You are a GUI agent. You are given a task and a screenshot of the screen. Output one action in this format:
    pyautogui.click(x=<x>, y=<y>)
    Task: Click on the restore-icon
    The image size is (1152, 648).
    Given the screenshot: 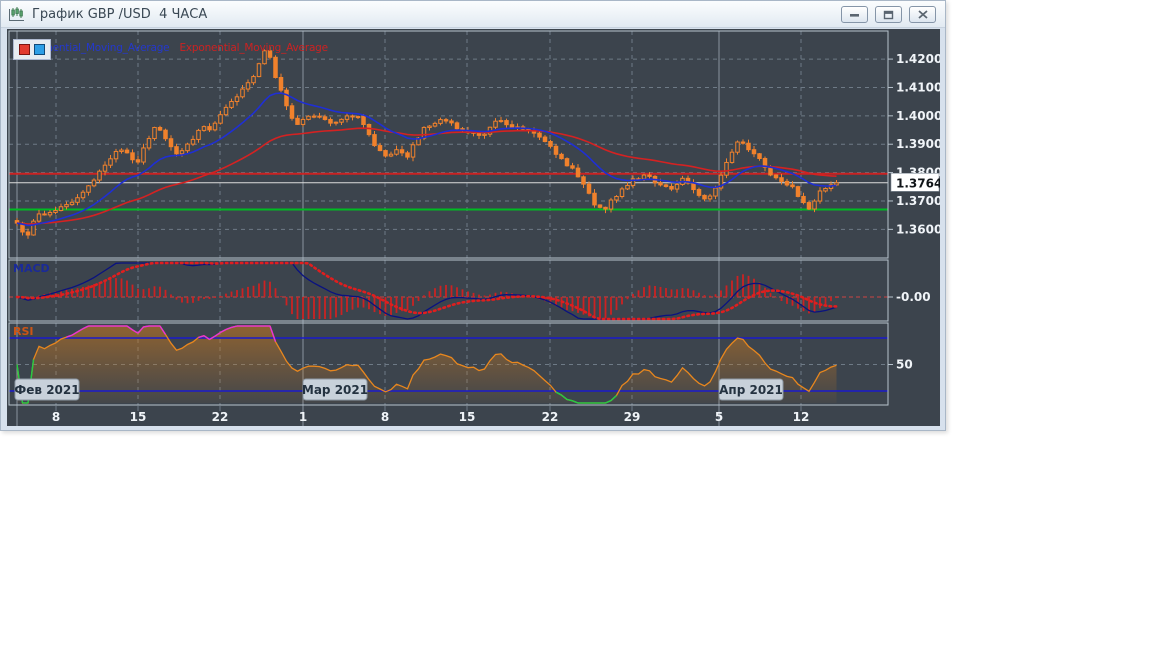 What is the action you would take?
    pyautogui.click(x=888, y=14)
    